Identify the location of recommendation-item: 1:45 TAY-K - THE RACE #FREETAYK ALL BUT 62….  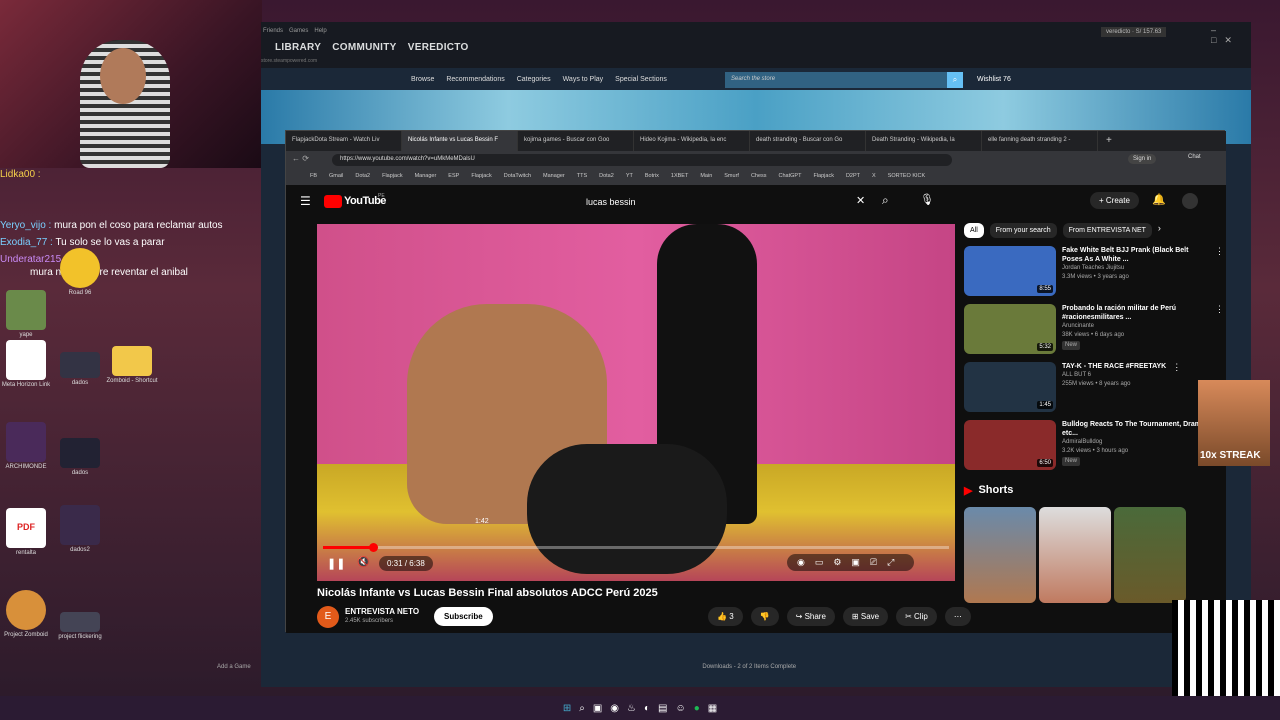
(1094, 387).